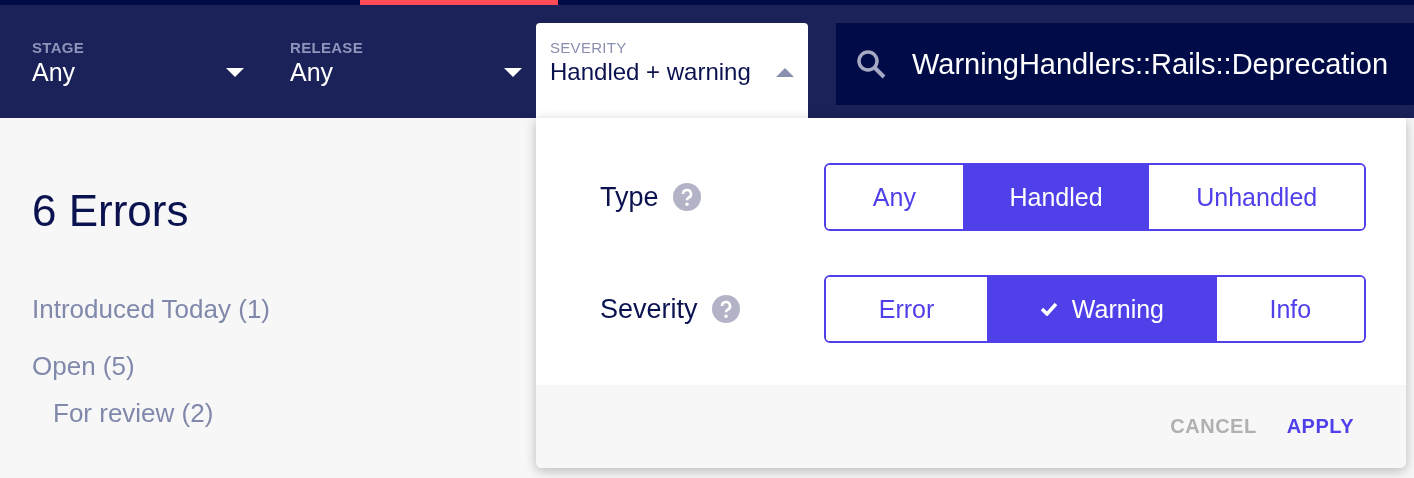 This screenshot has width=1414, height=478. I want to click on sidebar-item: Introduced Today (1), so click(151, 309).